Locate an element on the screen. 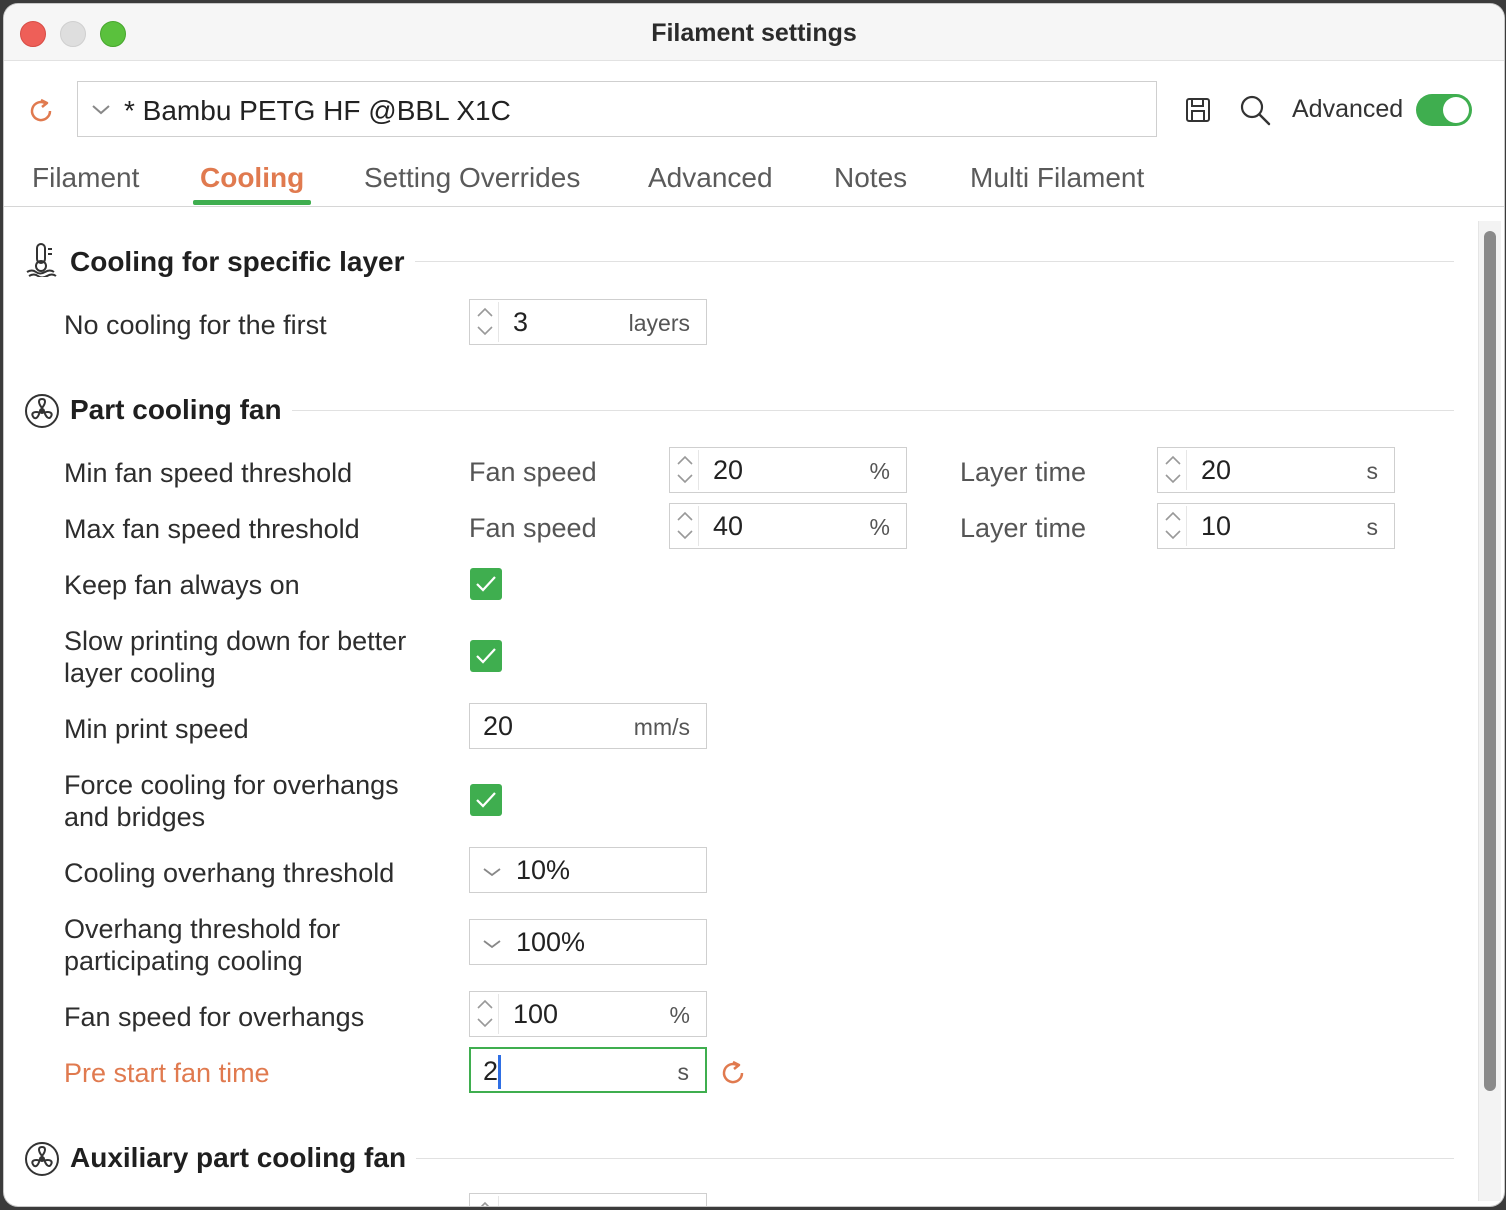 The height and width of the screenshot is (1210, 1506). tab-multi-filament: Multi Filament is located at coordinates (1057, 178).